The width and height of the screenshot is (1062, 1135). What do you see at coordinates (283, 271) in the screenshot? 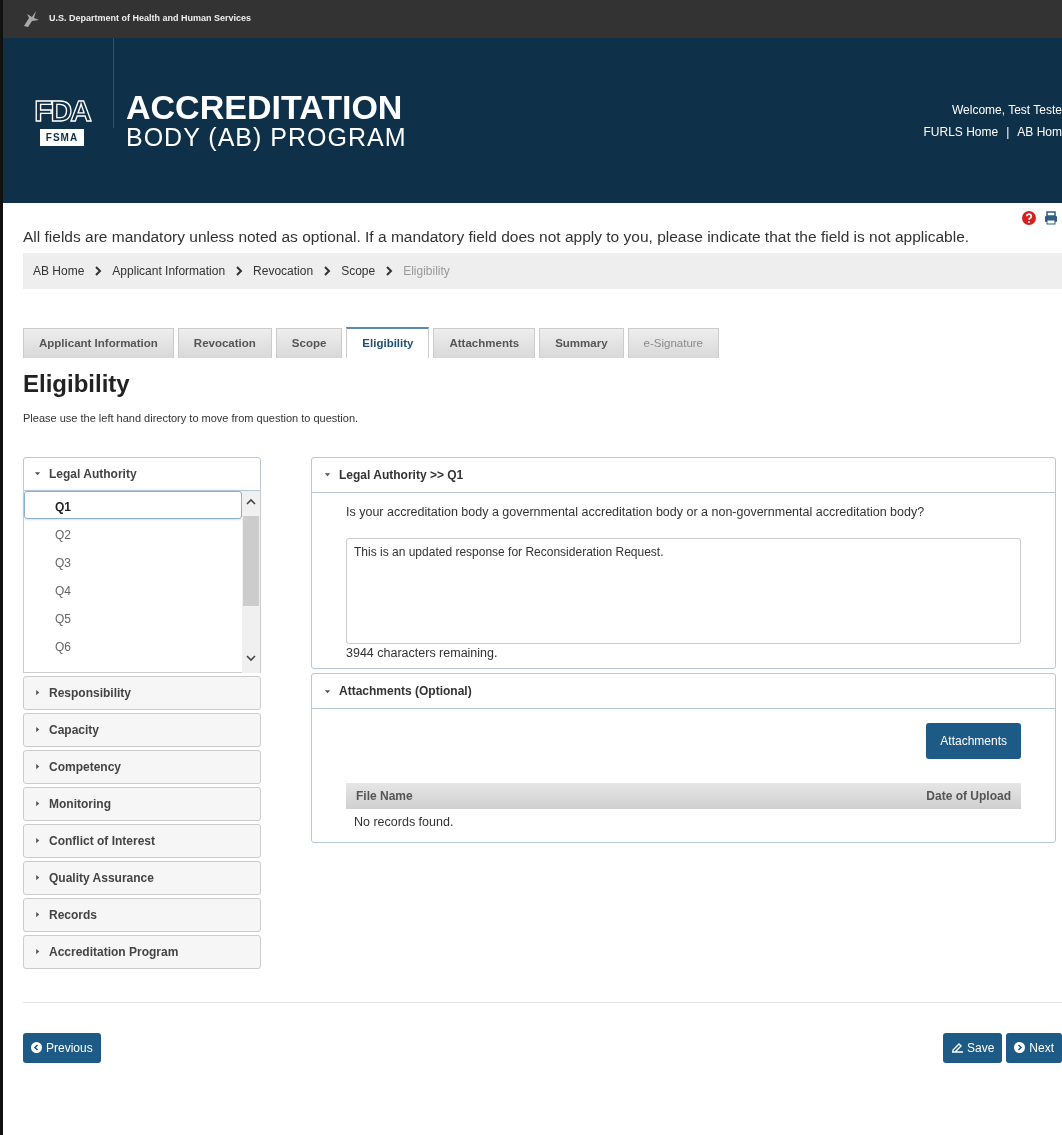
I see `breadcrumb-link: Revocation` at bounding box center [283, 271].